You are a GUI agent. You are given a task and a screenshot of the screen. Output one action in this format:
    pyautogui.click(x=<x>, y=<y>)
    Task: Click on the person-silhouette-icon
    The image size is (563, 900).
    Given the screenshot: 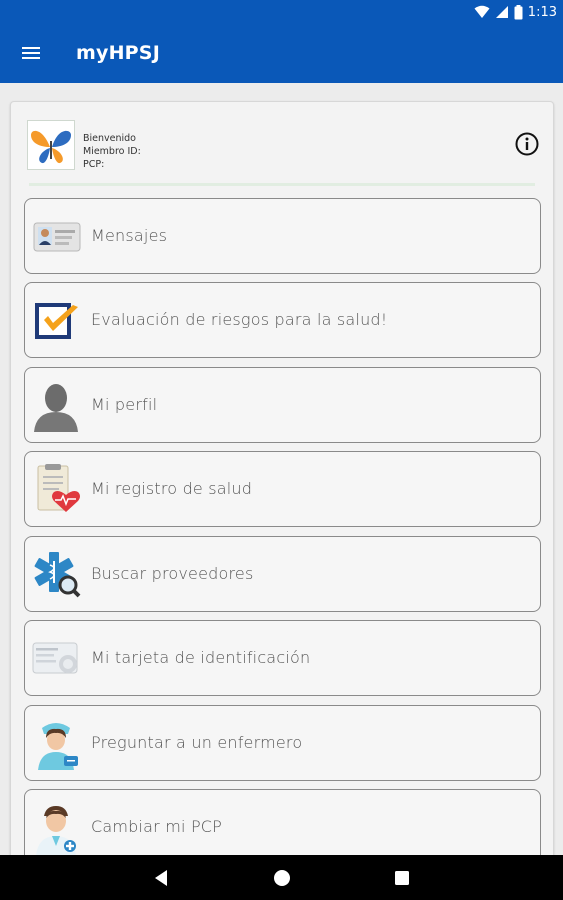 What is the action you would take?
    pyautogui.click(x=57, y=406)
    